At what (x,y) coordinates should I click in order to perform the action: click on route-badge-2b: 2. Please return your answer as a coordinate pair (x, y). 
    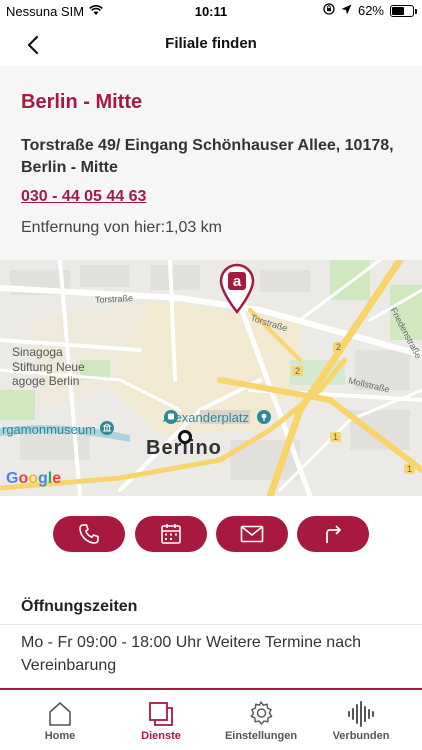
    Looking at the image, I should click on (298, 371).